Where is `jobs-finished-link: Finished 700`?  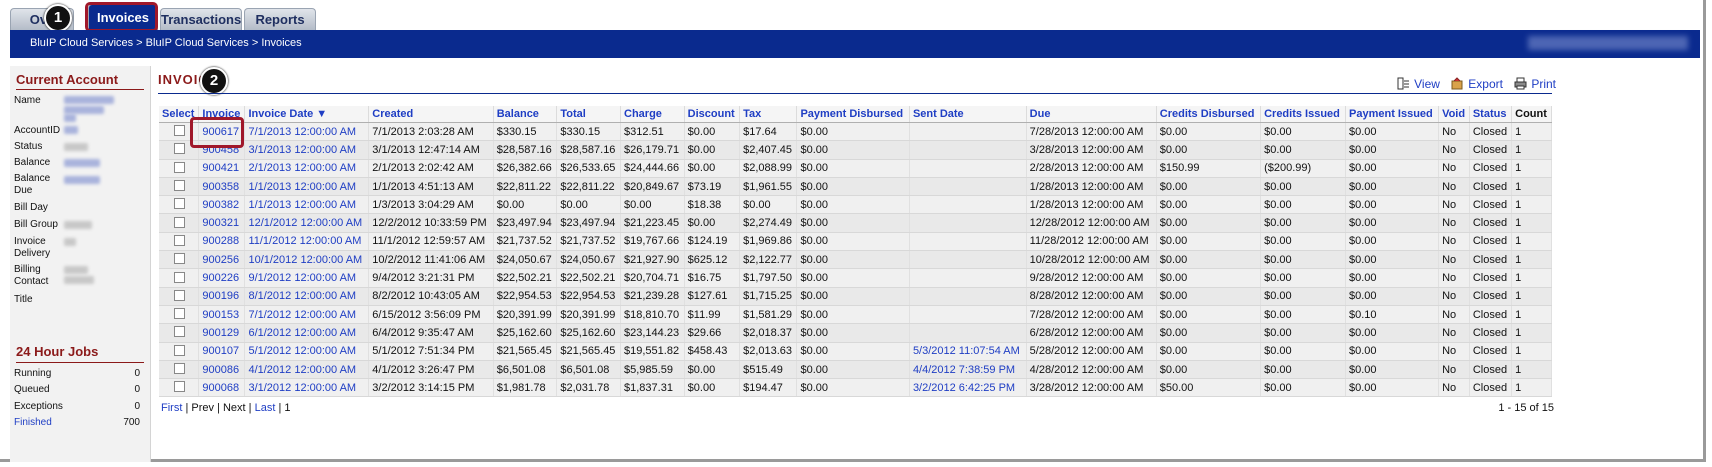 jobs-finished-link: Finished 700 is located at coordinates (77, 422).